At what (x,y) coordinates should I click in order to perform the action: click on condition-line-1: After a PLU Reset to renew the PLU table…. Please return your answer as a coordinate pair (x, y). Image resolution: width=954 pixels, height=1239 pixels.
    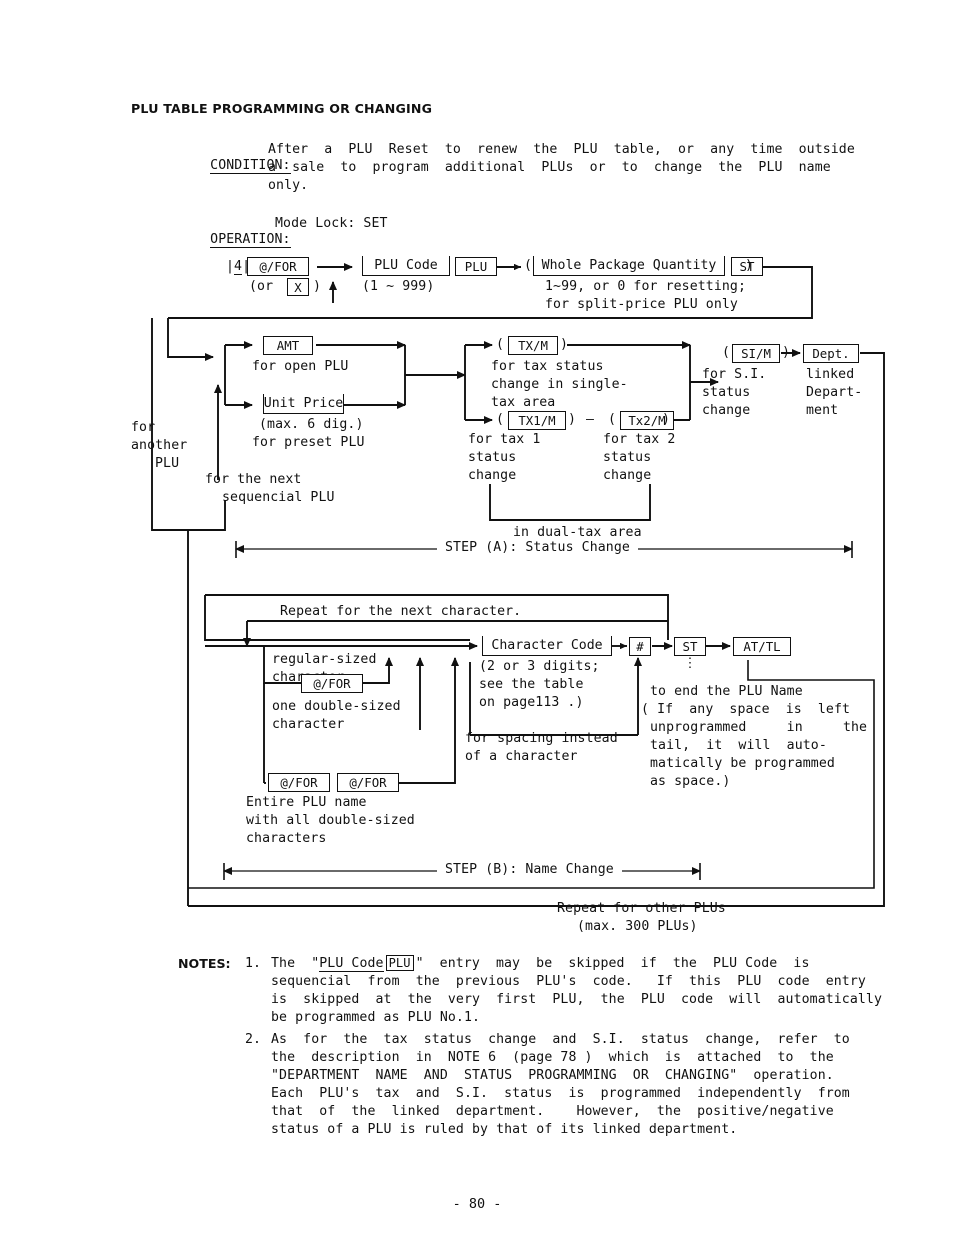
    Looking at the image, I should click on (561, 149).